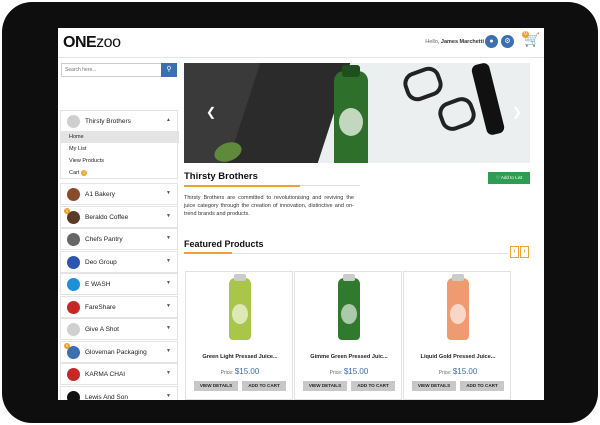 The height and width of the screenshot is (425, 600). What do you see at coordinates (211, 112) in the screenshot?
I see `carousel-prev-icon: ❮` at bounding box center [211, 112].